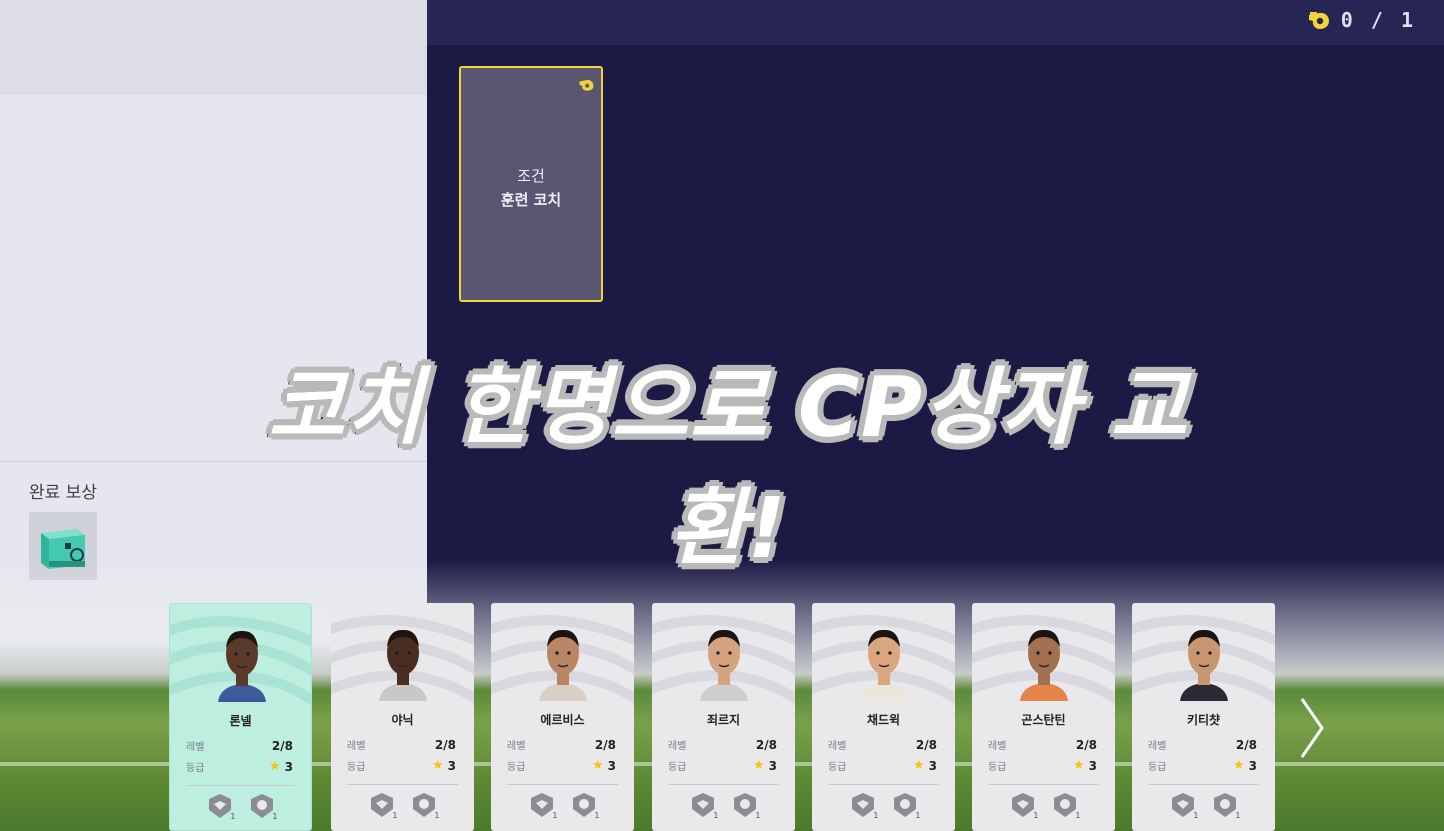 The height and width of the screenshot is (831, 1444). I want to click on coach-card: 채드윅 레벨 2/8 등급 ★ 3 1 1, so click(883, 717).